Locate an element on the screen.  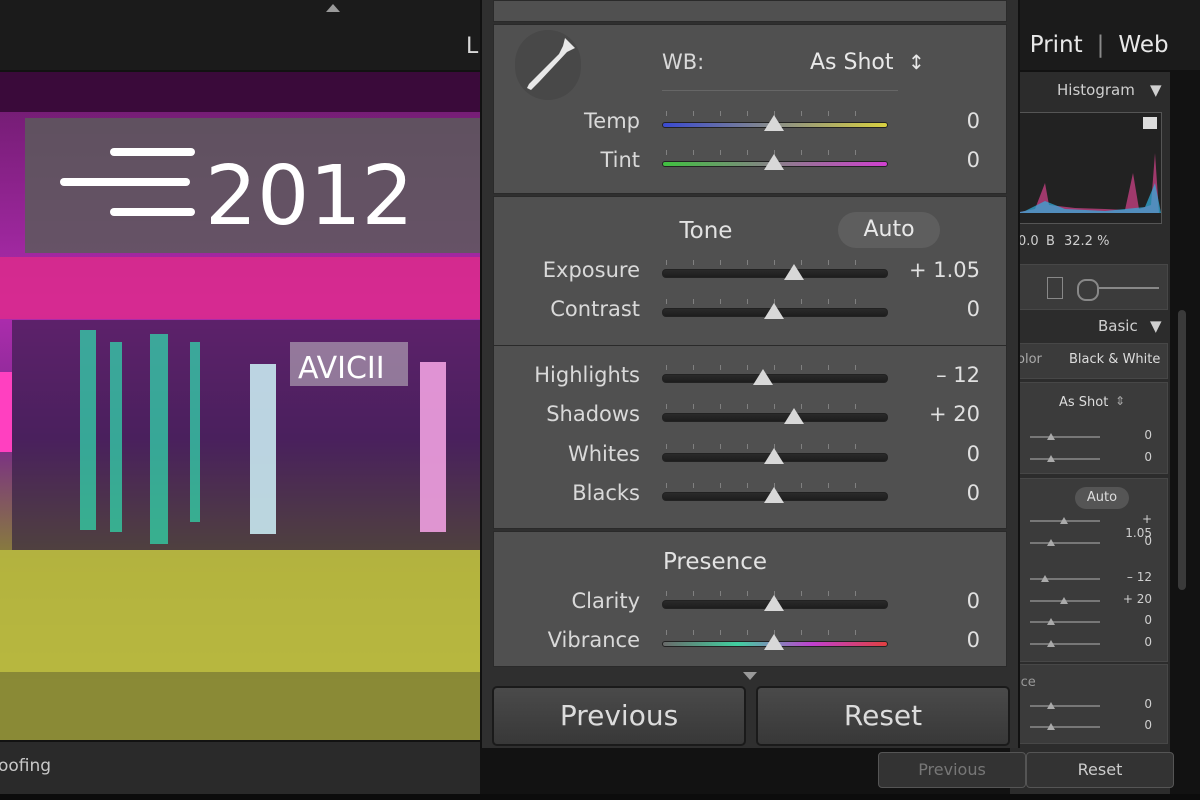
hist-readout-b-label: B is located at coordinates (1050, 241).